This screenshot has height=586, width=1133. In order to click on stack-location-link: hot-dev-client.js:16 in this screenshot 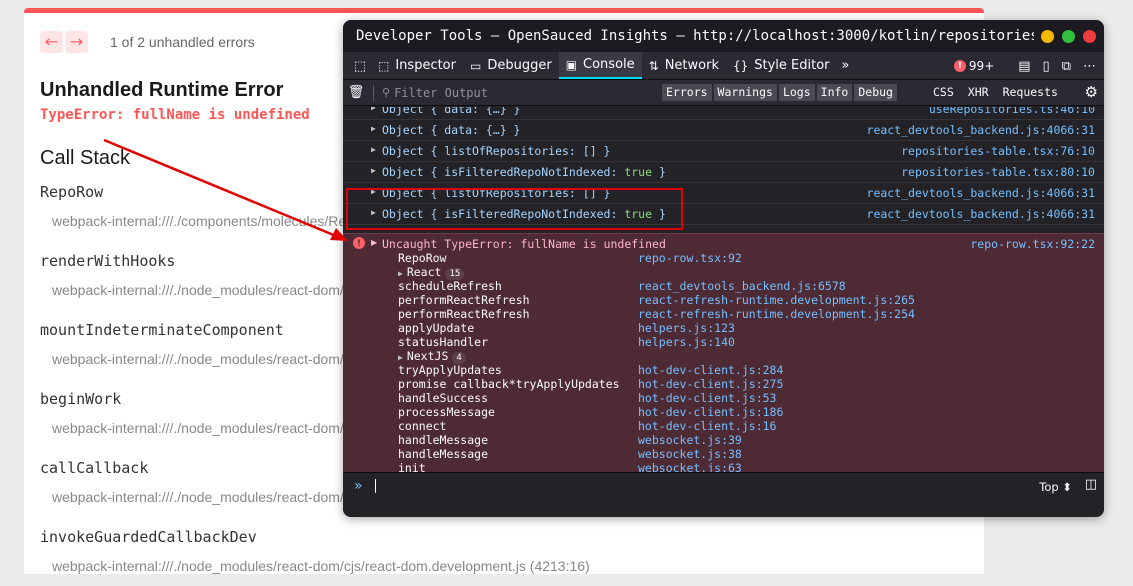, I will do `click(707, 426)`.